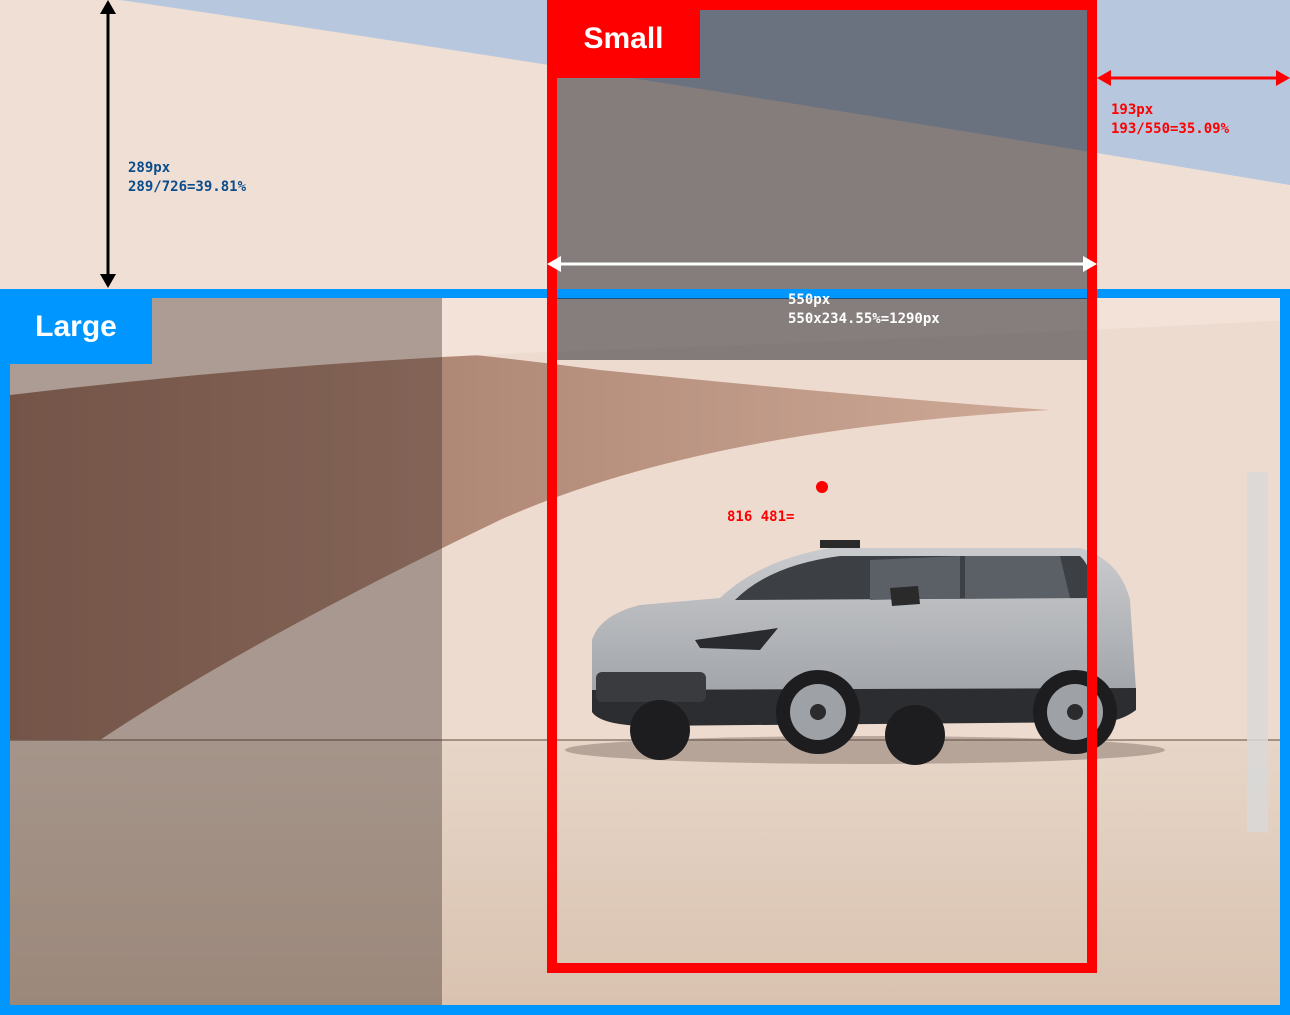 The width and height of the screenshot is (1290, 1015). Describe the element at coordinates (187, 177) in the screenshot. I see `vertical-offset-text: 289px 289/726=39.81%` at that location.